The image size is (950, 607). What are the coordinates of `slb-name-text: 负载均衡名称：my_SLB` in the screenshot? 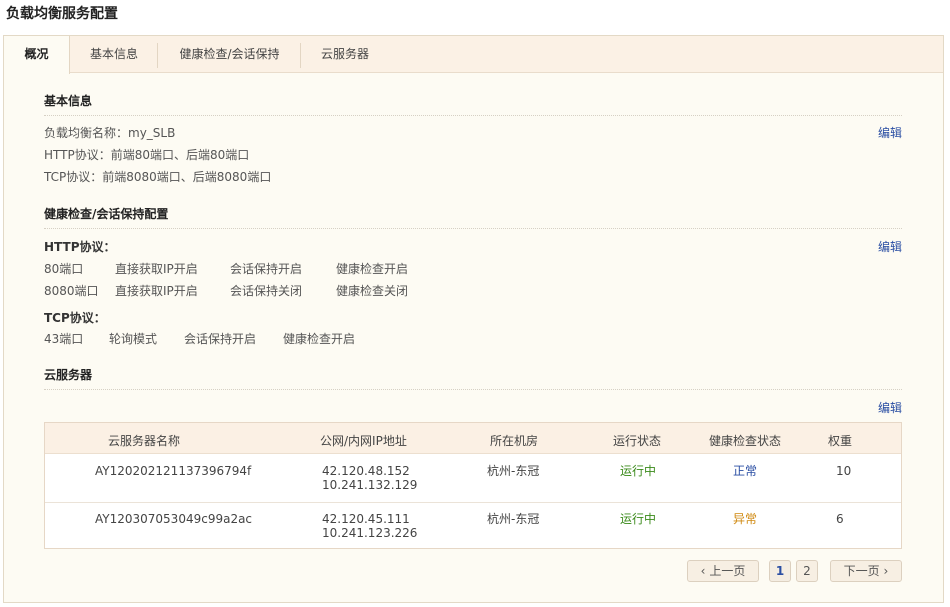 It's located at (110, 133).